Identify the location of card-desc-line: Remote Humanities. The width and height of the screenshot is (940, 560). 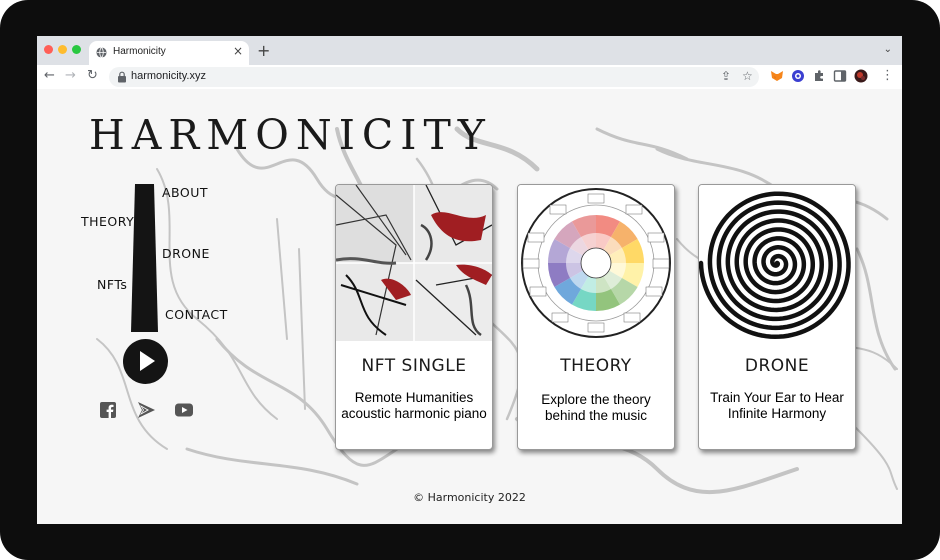
(414, 397).